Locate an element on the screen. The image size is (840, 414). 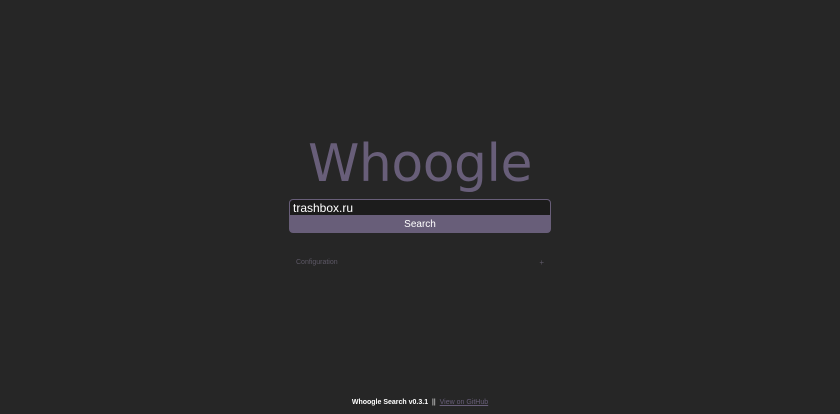
footer: Whoogle Search v0.3.1 || View on GitHub is located at coordinates (420, 403).